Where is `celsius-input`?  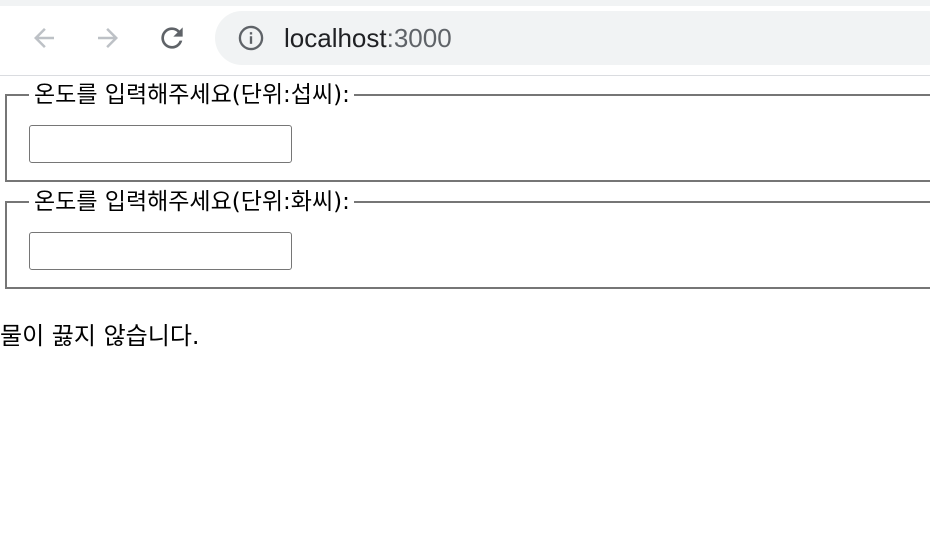
celsius-input is located at coordinates (160, 144).